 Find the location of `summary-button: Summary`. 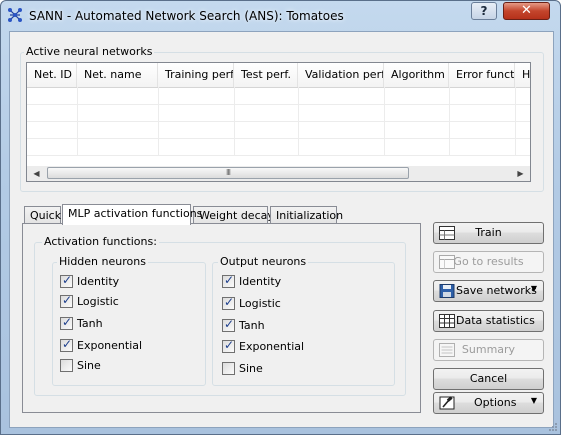

summary-button: Summary is located at coordinates (488, 350).